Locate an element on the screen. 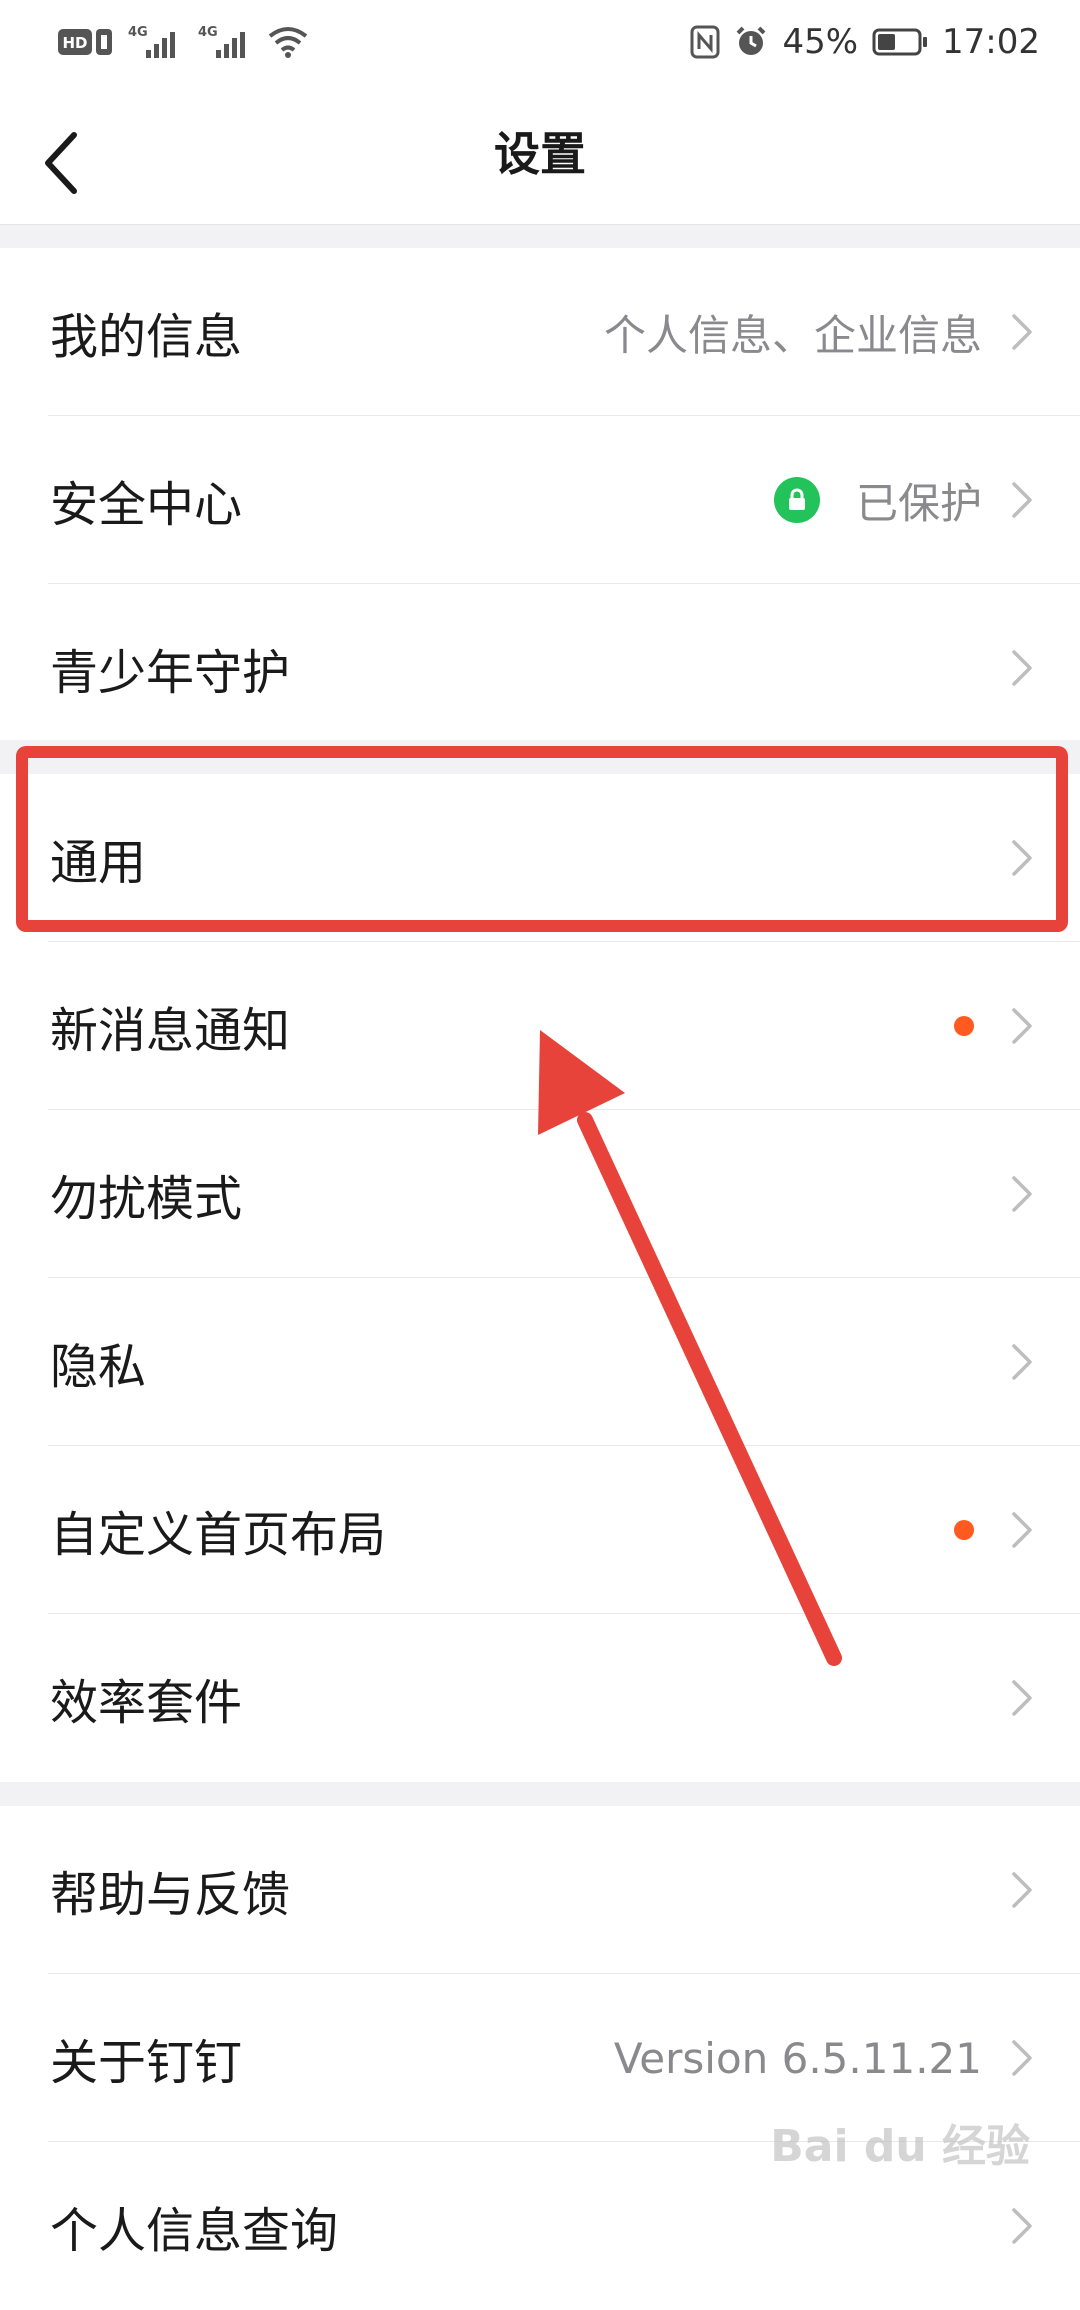 Image resolution: width=1080 pixels, height=2310 pixels. setting-label: 效率套件 is located at coordinates (146, 1703).